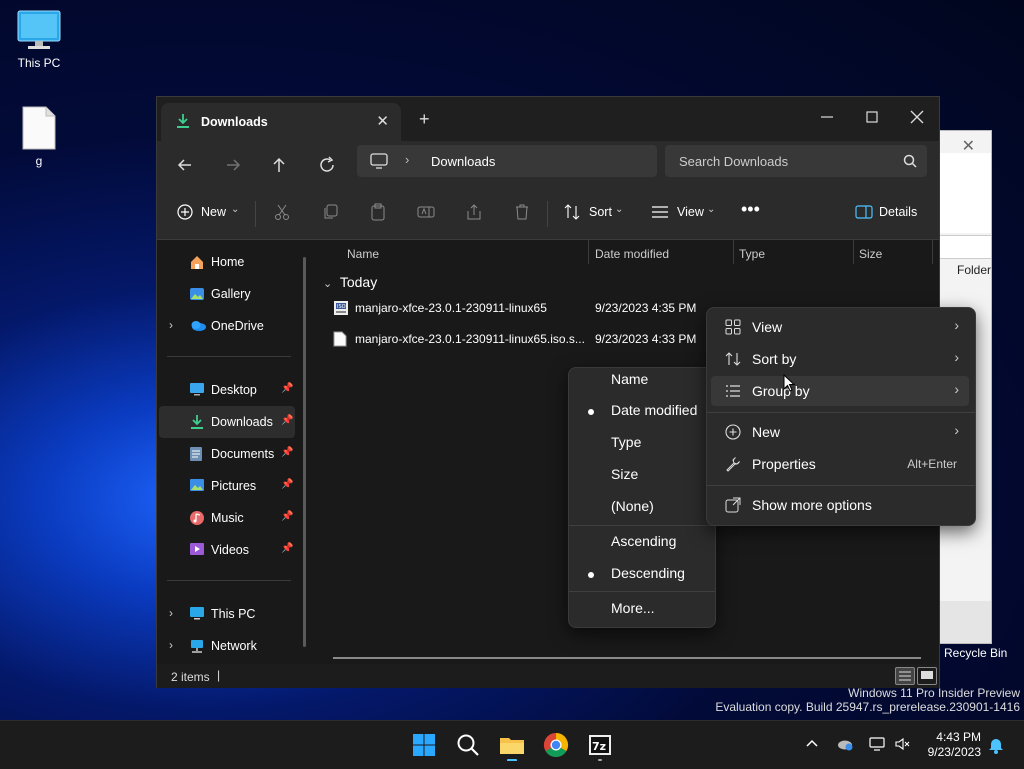 The image size is (1024, 769). What do you see at coordinates (327, 165) in the screenshot?
I see `refresh-icon` at bounding box center [327, 165].